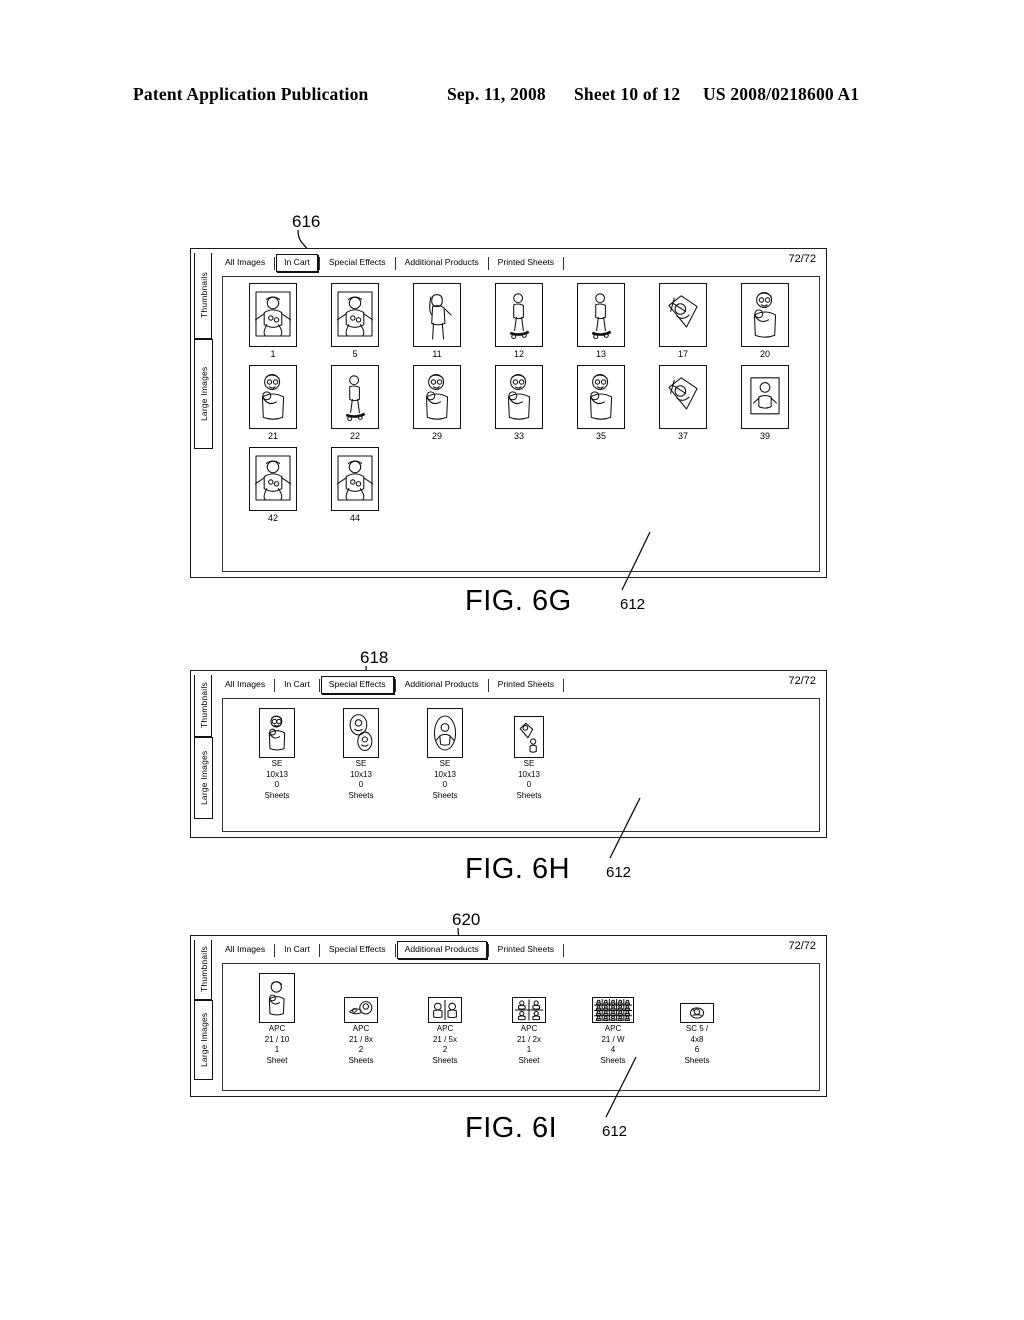 This screenshot has height=1320, width=1024. I want to click on thumbnail-item: 22, so click(355, 403).